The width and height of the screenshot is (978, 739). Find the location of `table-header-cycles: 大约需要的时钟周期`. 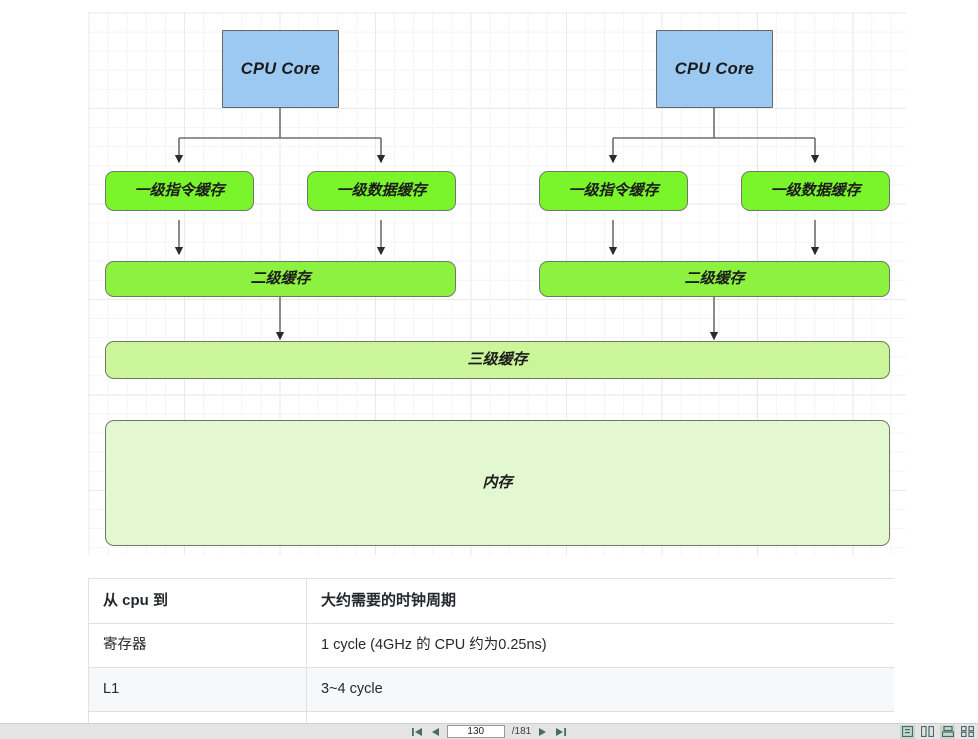

table-header-cycles: 大约需要的时钟周期 is located at coordinates (600, 601).